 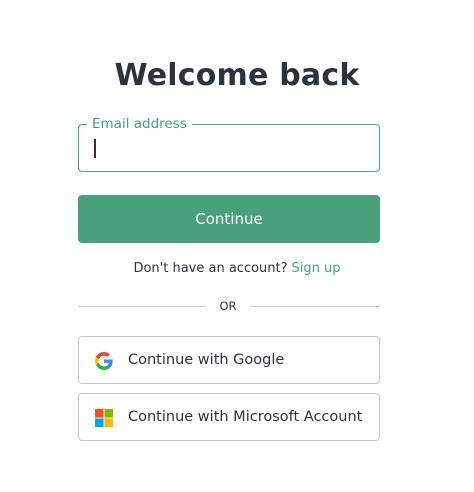 What do you see at coordinates (237, 75) in the screenshot?
I see `page-title: Welcome back` at bounding box center [237, 75].